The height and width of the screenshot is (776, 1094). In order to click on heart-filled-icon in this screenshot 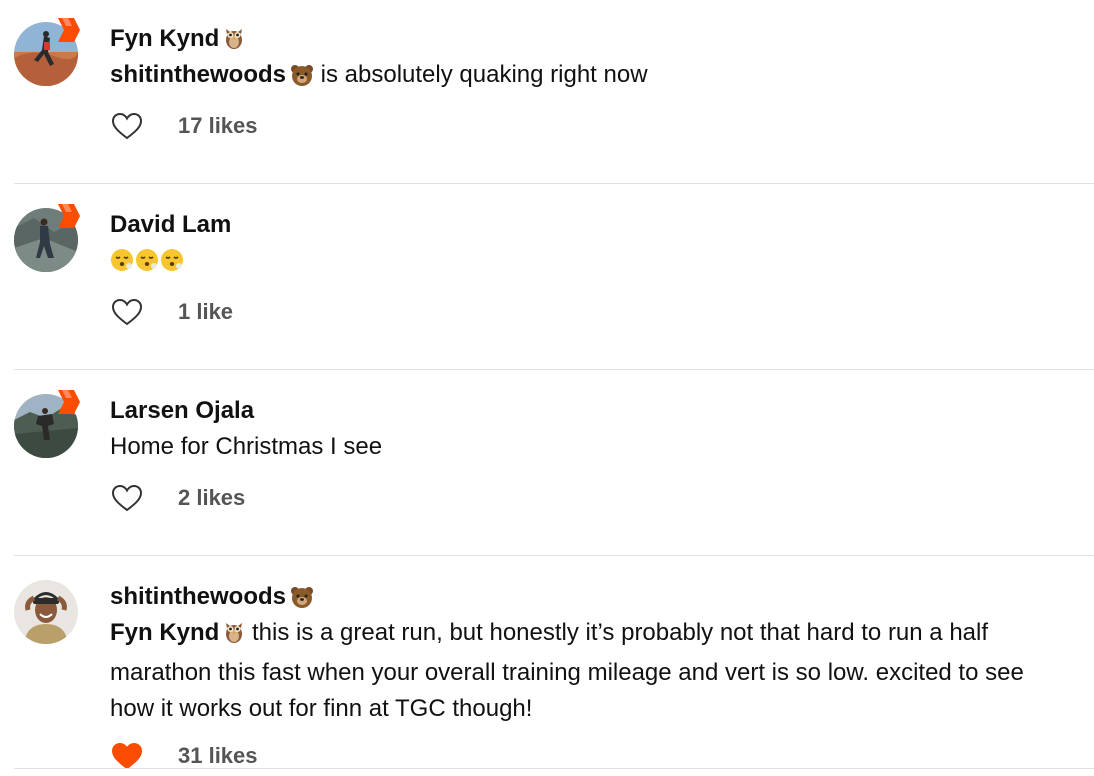, I will do `click(127, 756)`.